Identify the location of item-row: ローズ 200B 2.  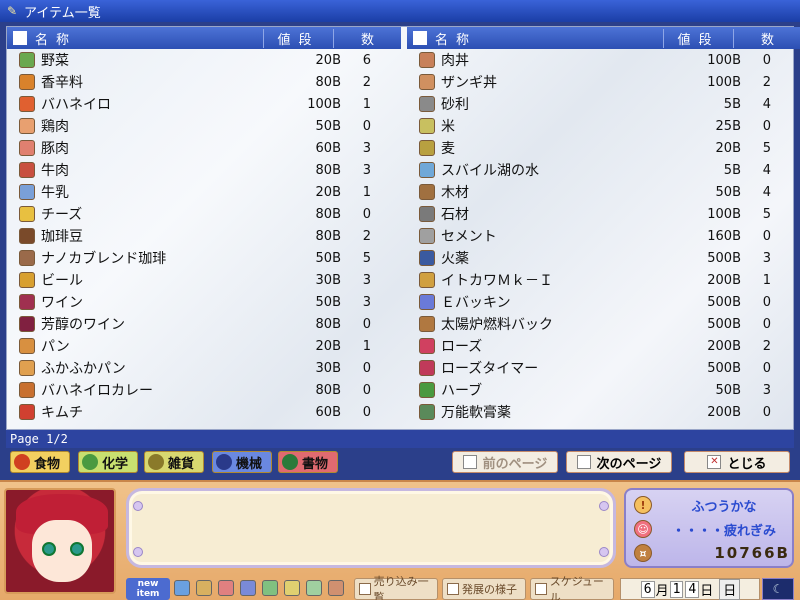
(603, 346).